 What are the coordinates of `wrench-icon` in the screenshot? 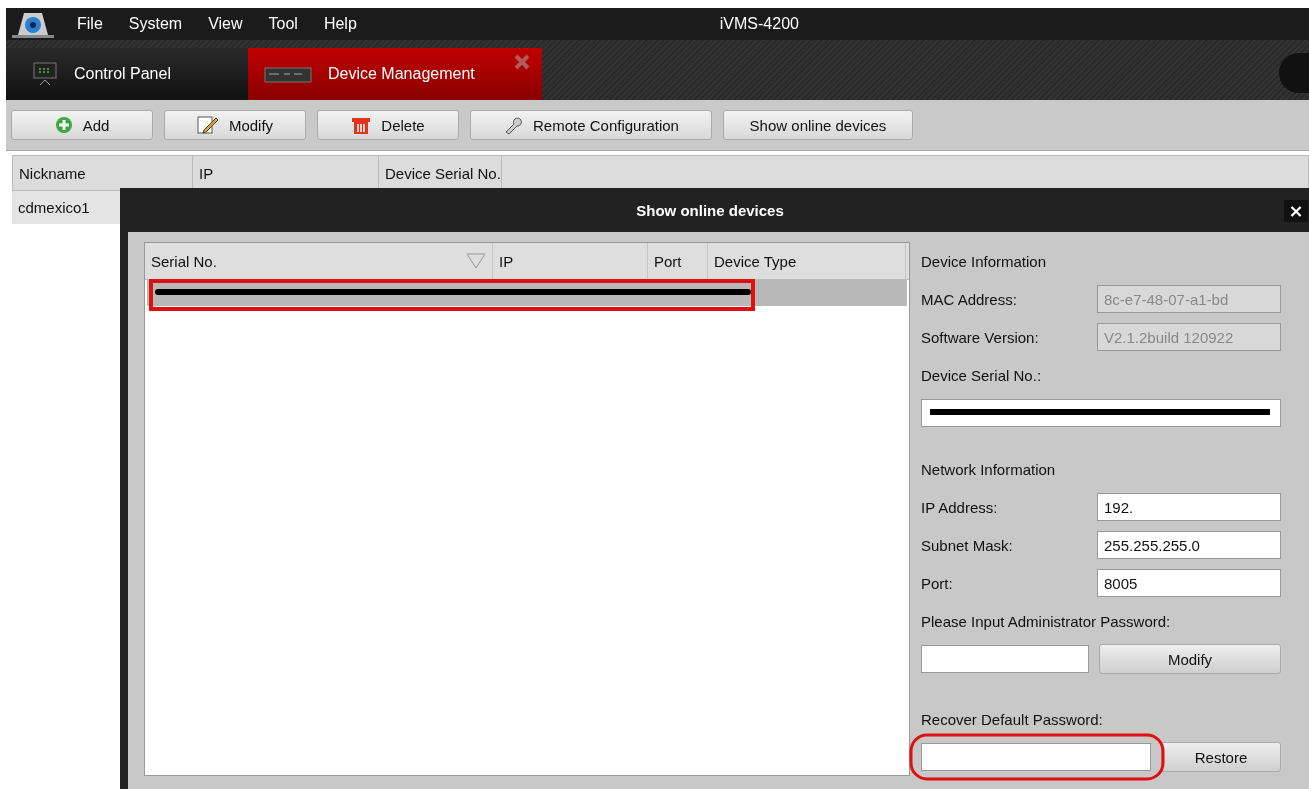 It's located at (513, 125).